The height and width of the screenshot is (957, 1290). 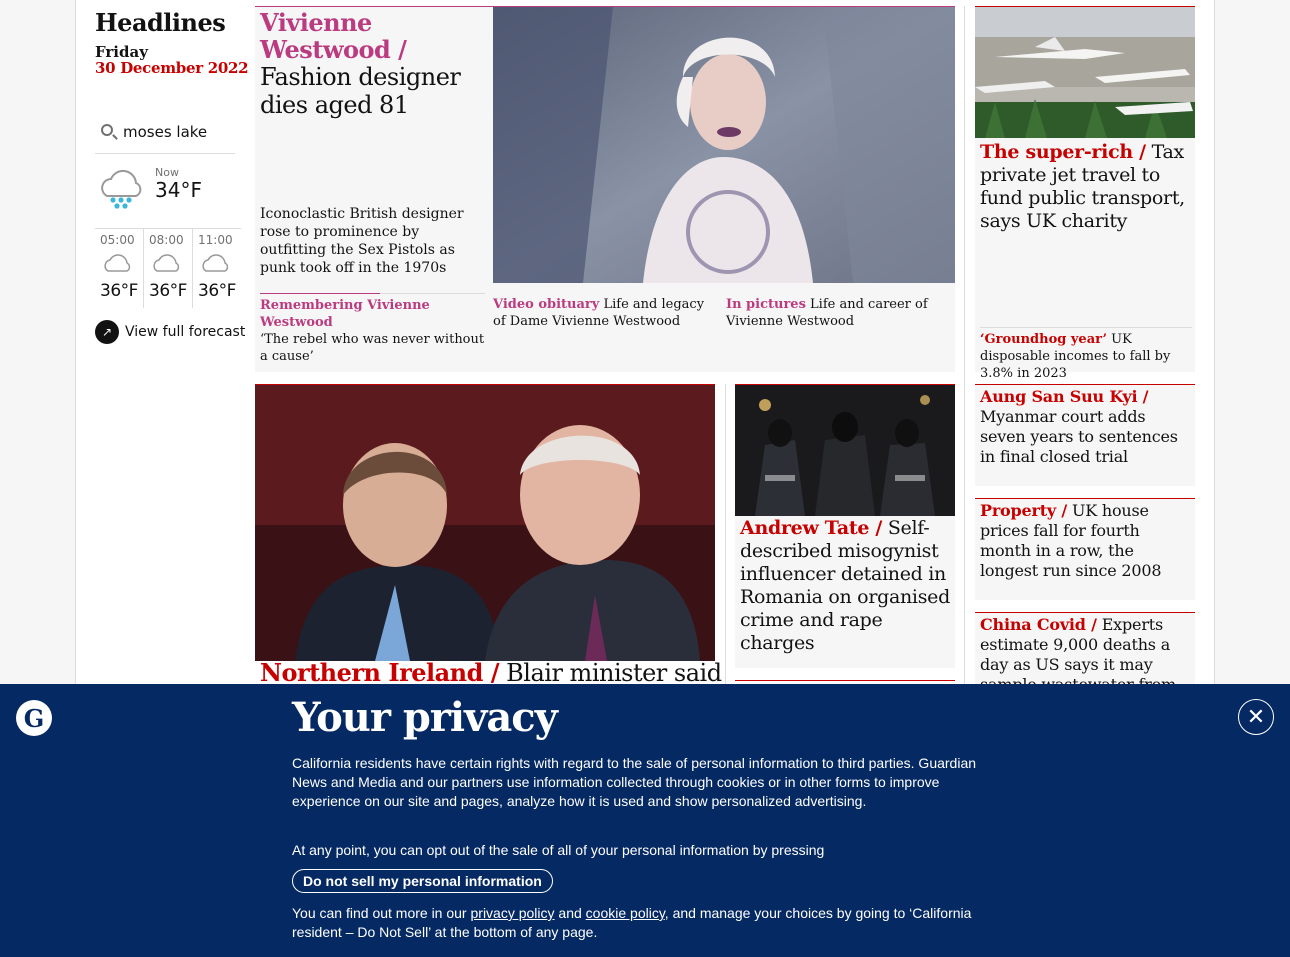 I want to click on close-icon: ✕, so click(x=1256, y=717).